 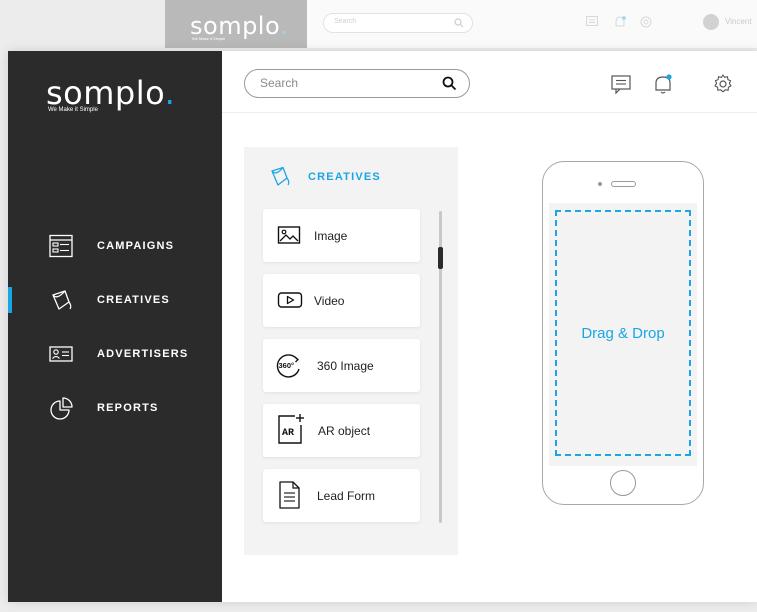 I want to click on creative-item-video: Video, so click(x=341, y=300).